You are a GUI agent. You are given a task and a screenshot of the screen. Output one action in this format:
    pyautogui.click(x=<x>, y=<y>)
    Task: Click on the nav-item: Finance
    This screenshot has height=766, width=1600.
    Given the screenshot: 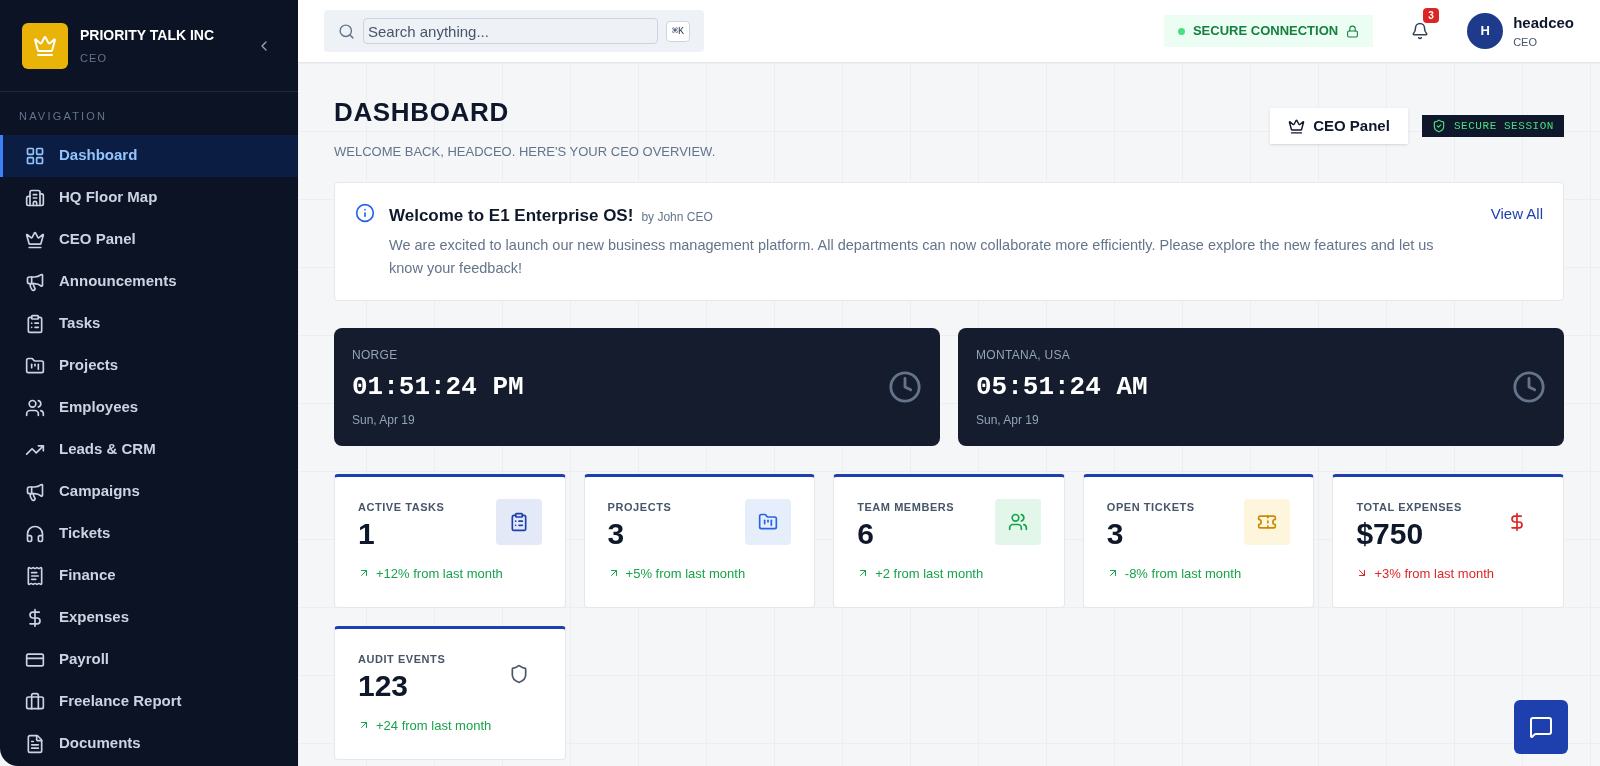 What is the action you would take?
    pyautogui.click(x=149, y=575)
    